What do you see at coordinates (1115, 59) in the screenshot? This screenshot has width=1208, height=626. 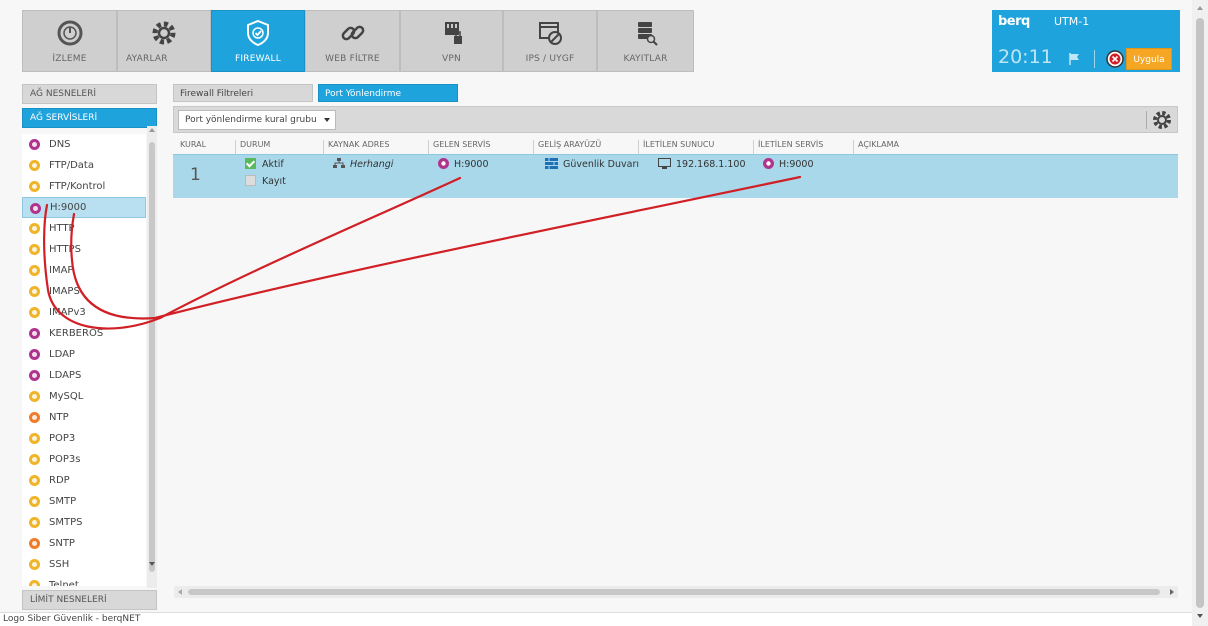 I see `cancel-icon` at bounding box center [1115, 59].